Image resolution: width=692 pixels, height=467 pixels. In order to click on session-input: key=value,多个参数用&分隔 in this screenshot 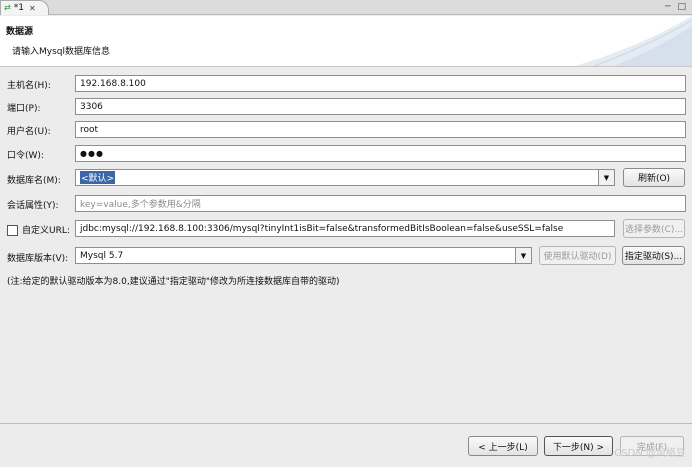, I will do `click(380, 203)`.